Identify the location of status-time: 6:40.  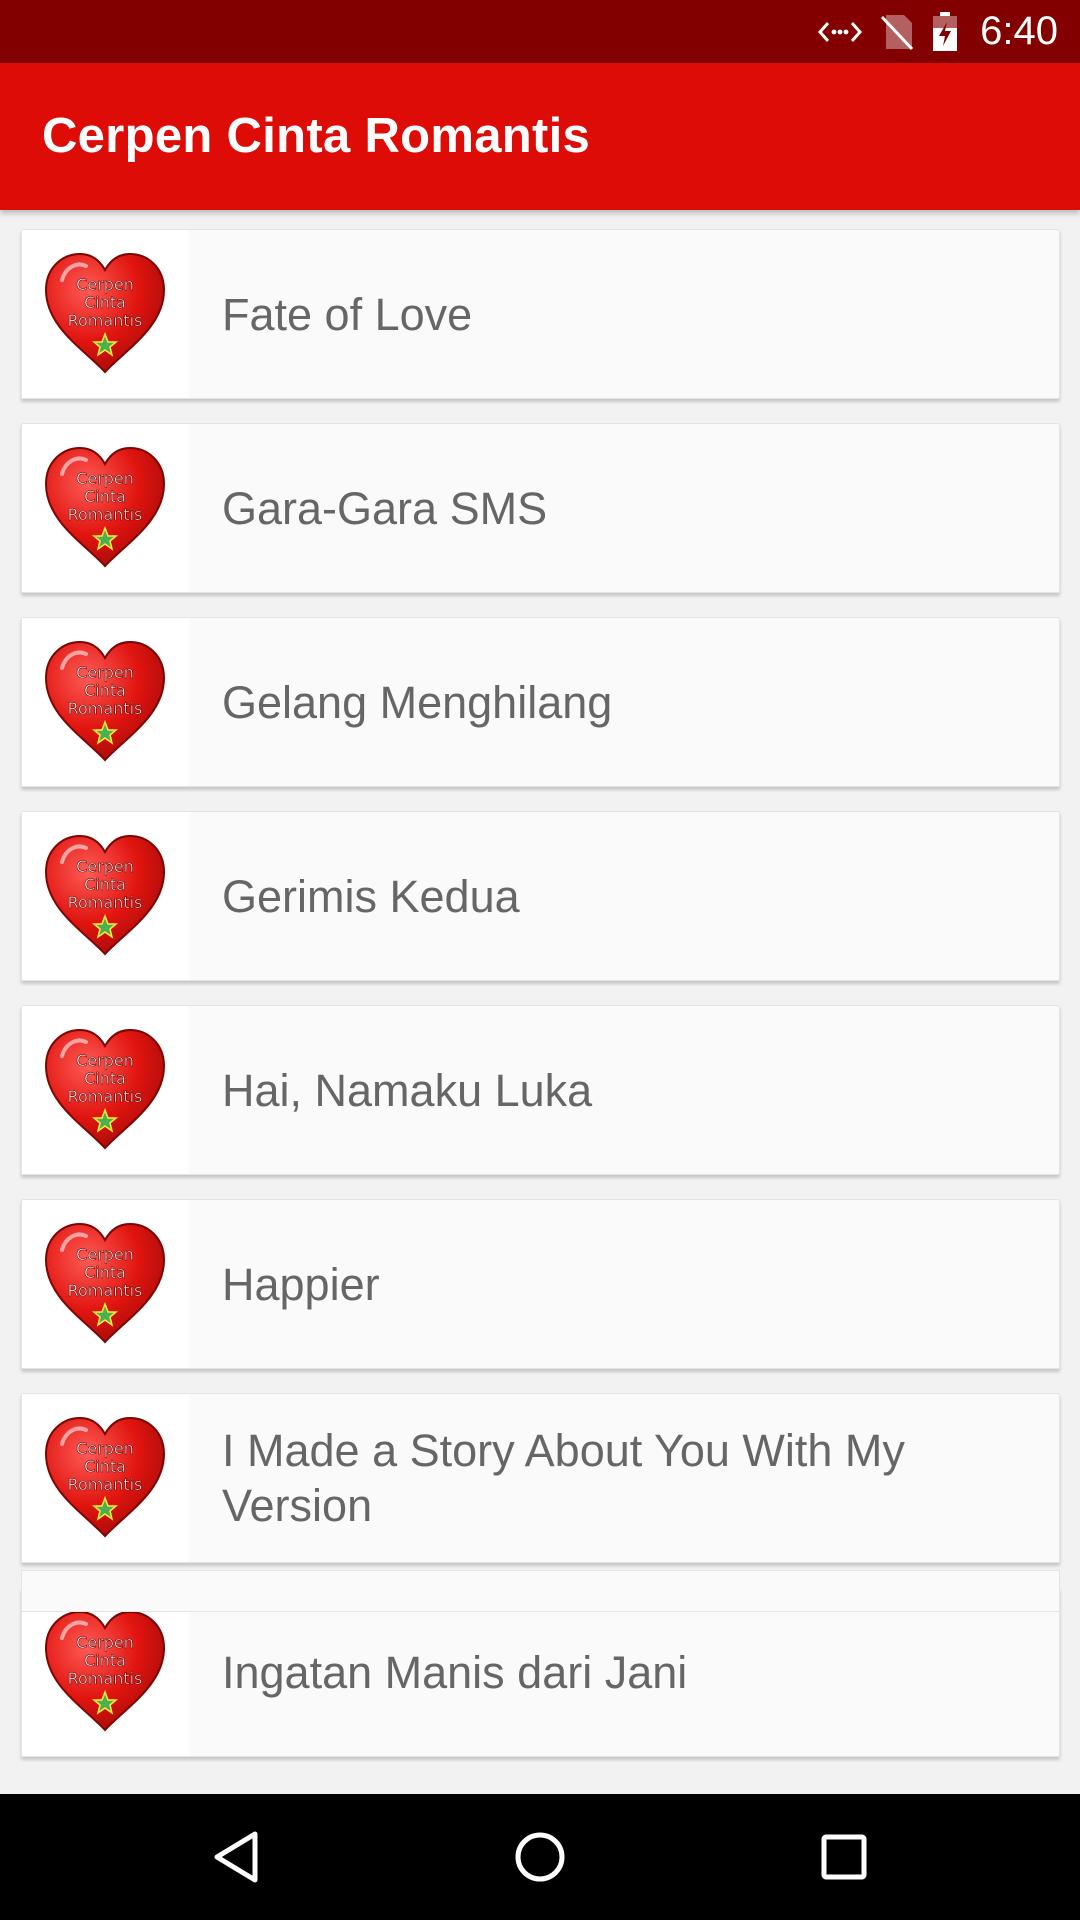
(1019, 31).